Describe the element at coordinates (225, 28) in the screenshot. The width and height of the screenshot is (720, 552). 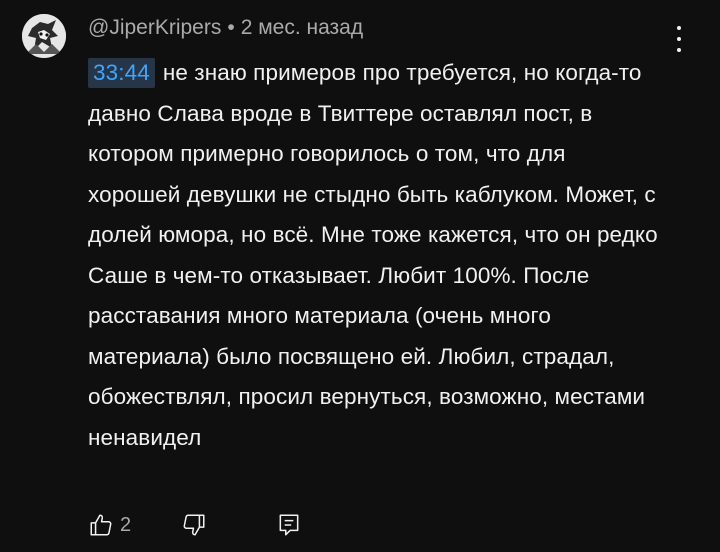
I see `comment-header: @JiperKripers • 2 мес. назад` at that location.